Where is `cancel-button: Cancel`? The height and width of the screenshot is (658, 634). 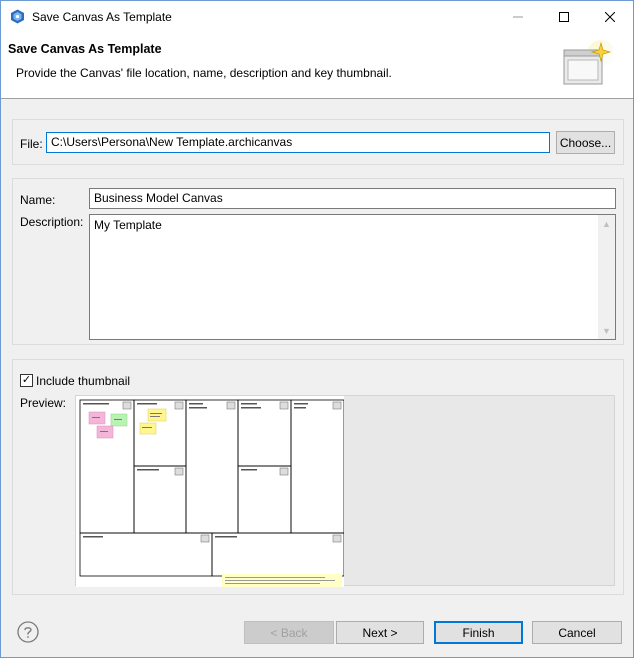
cancel-button: Cancel is located at coordinates (577, 632).